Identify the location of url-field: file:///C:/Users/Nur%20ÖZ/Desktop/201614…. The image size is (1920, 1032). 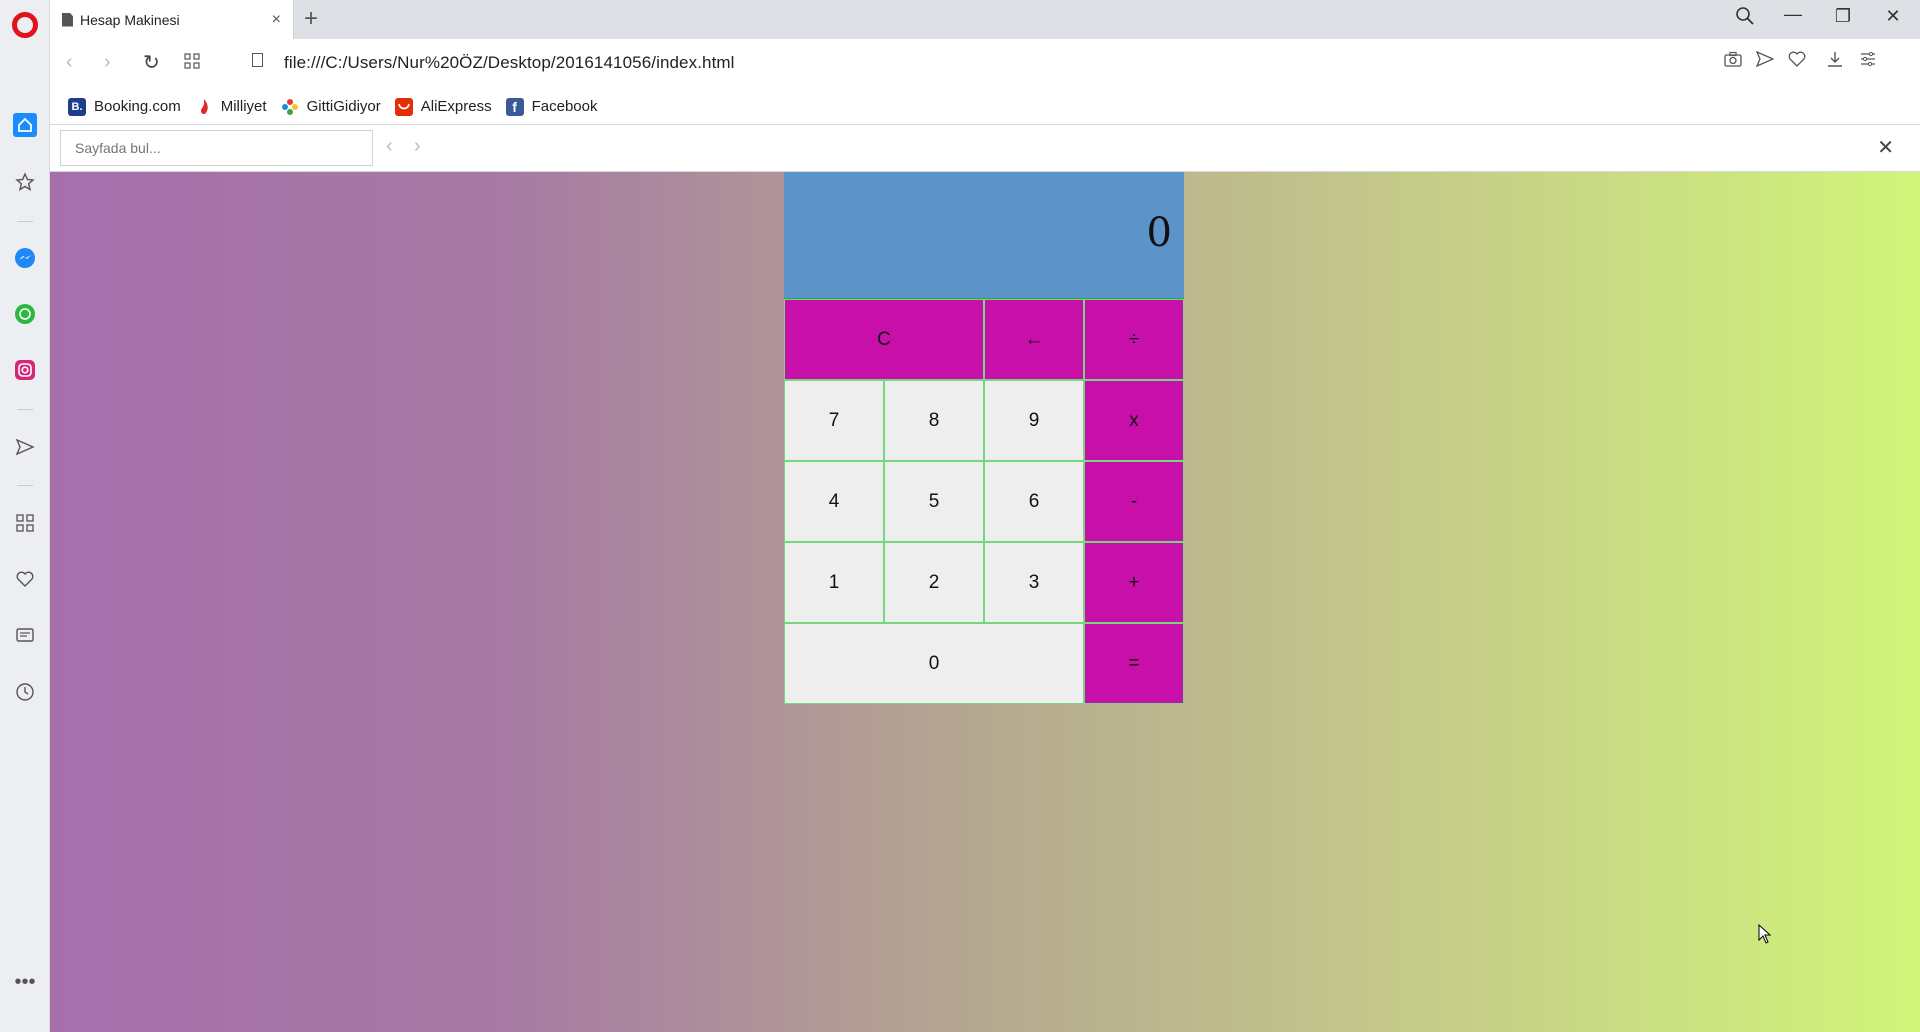
(509, 63).